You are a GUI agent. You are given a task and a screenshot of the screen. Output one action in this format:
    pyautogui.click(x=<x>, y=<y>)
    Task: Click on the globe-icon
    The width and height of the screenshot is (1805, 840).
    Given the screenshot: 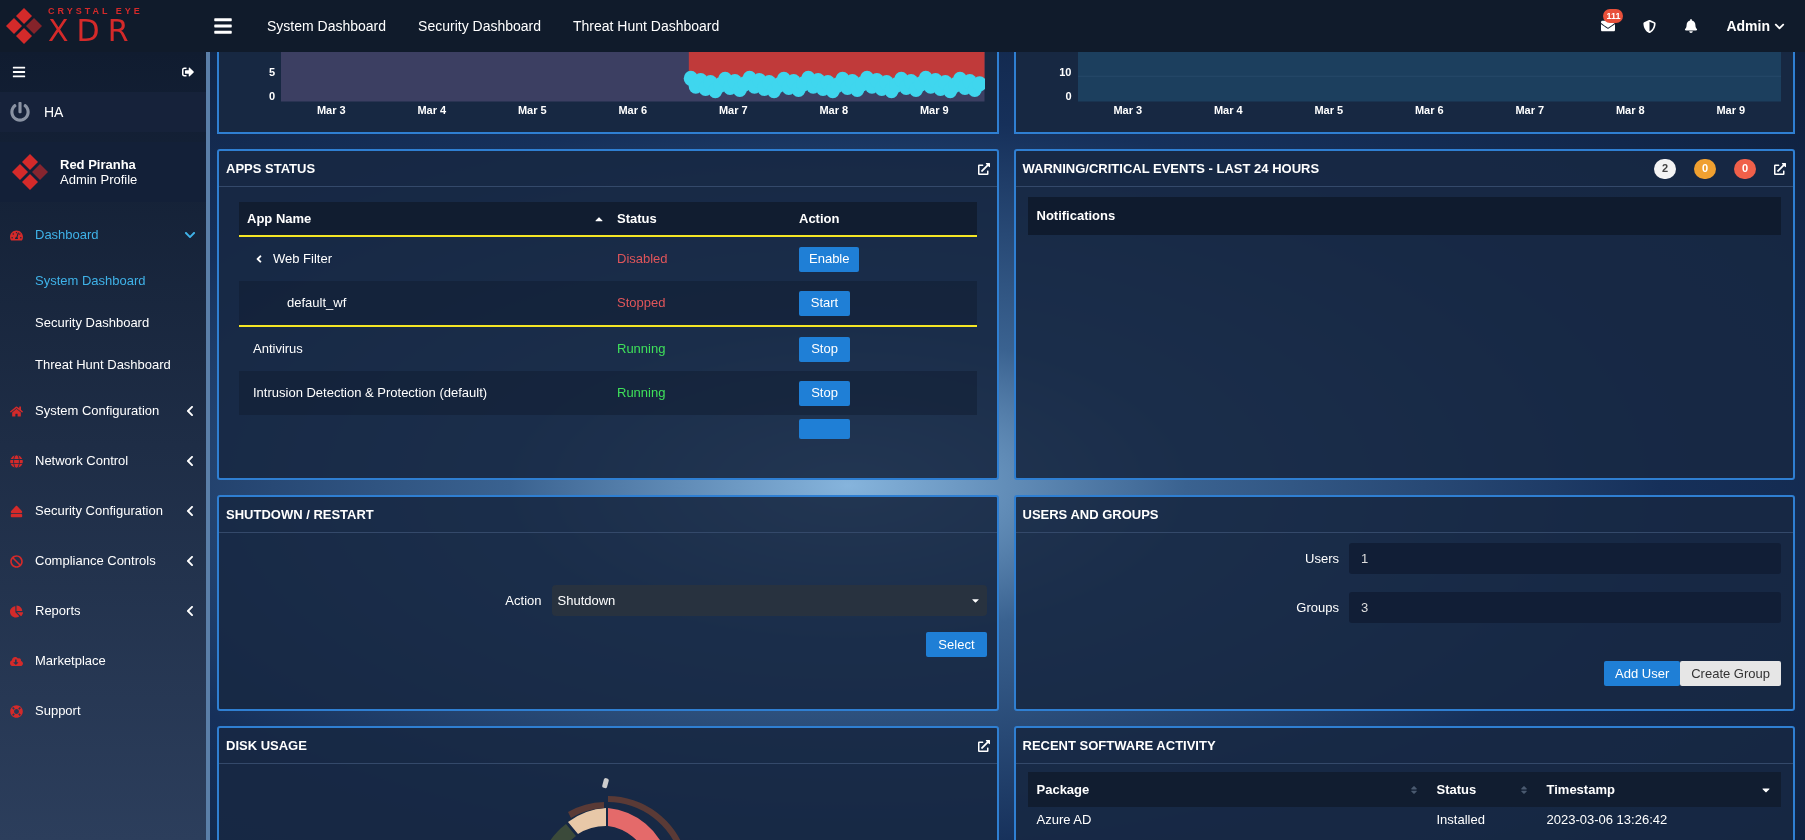 What is the action you would take?
    pyautogui.click(x=16, y=461)
    